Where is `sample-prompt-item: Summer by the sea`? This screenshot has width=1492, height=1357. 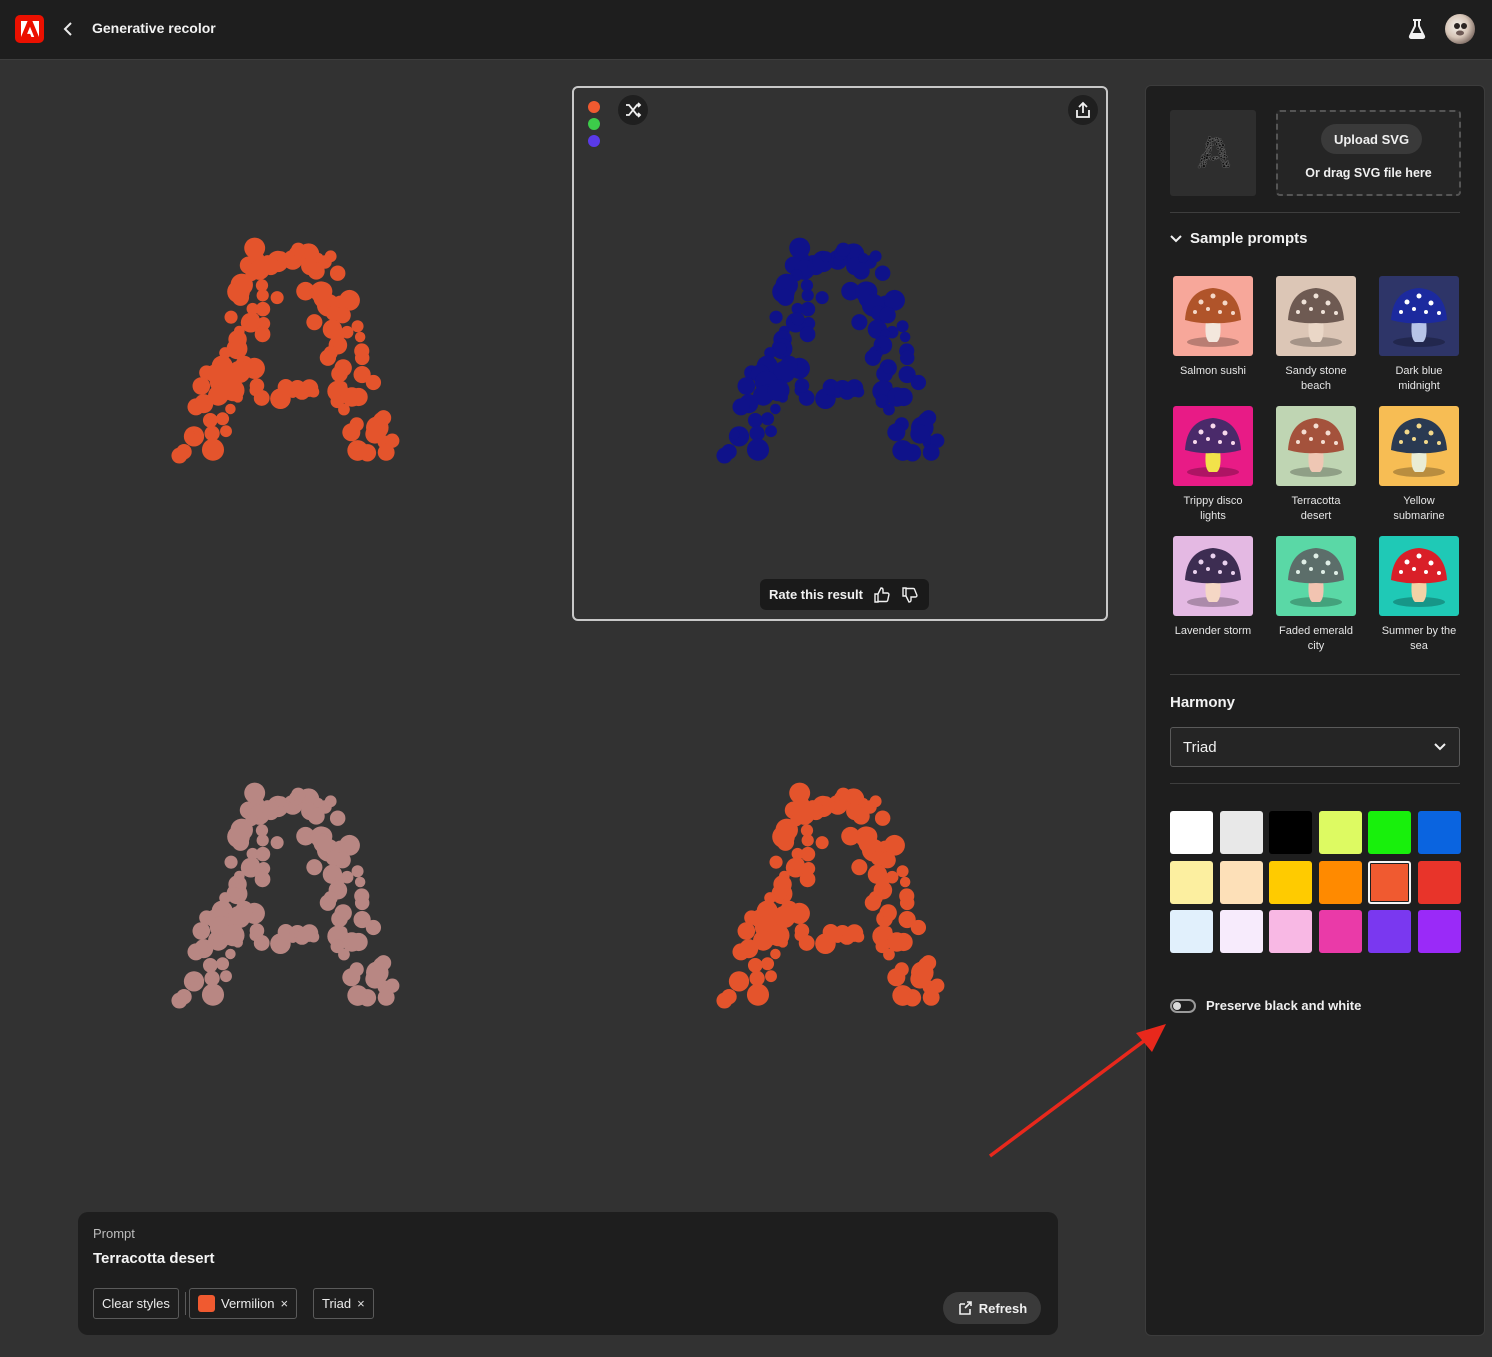
sample-prompt-item: Summer by the sea is located at coordinates (1419, 595).